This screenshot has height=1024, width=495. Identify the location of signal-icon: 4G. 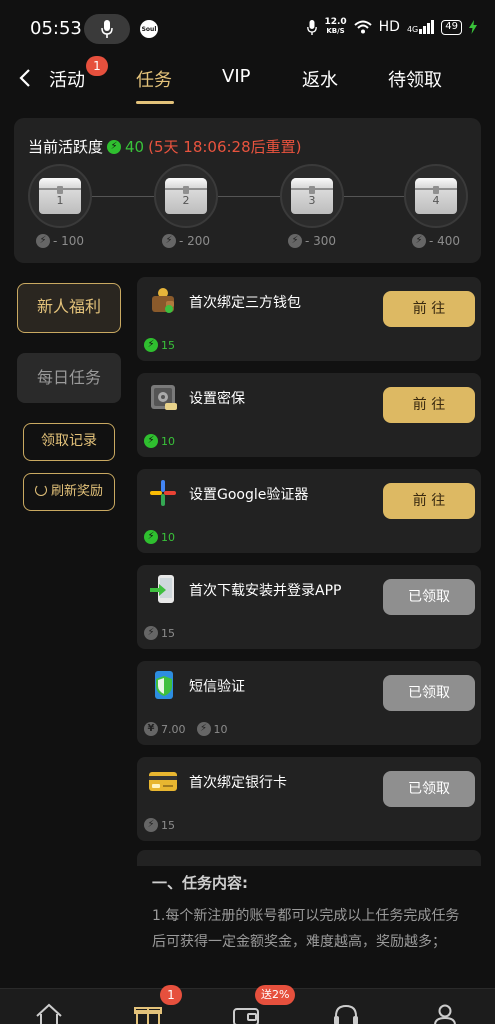
(421, 27).